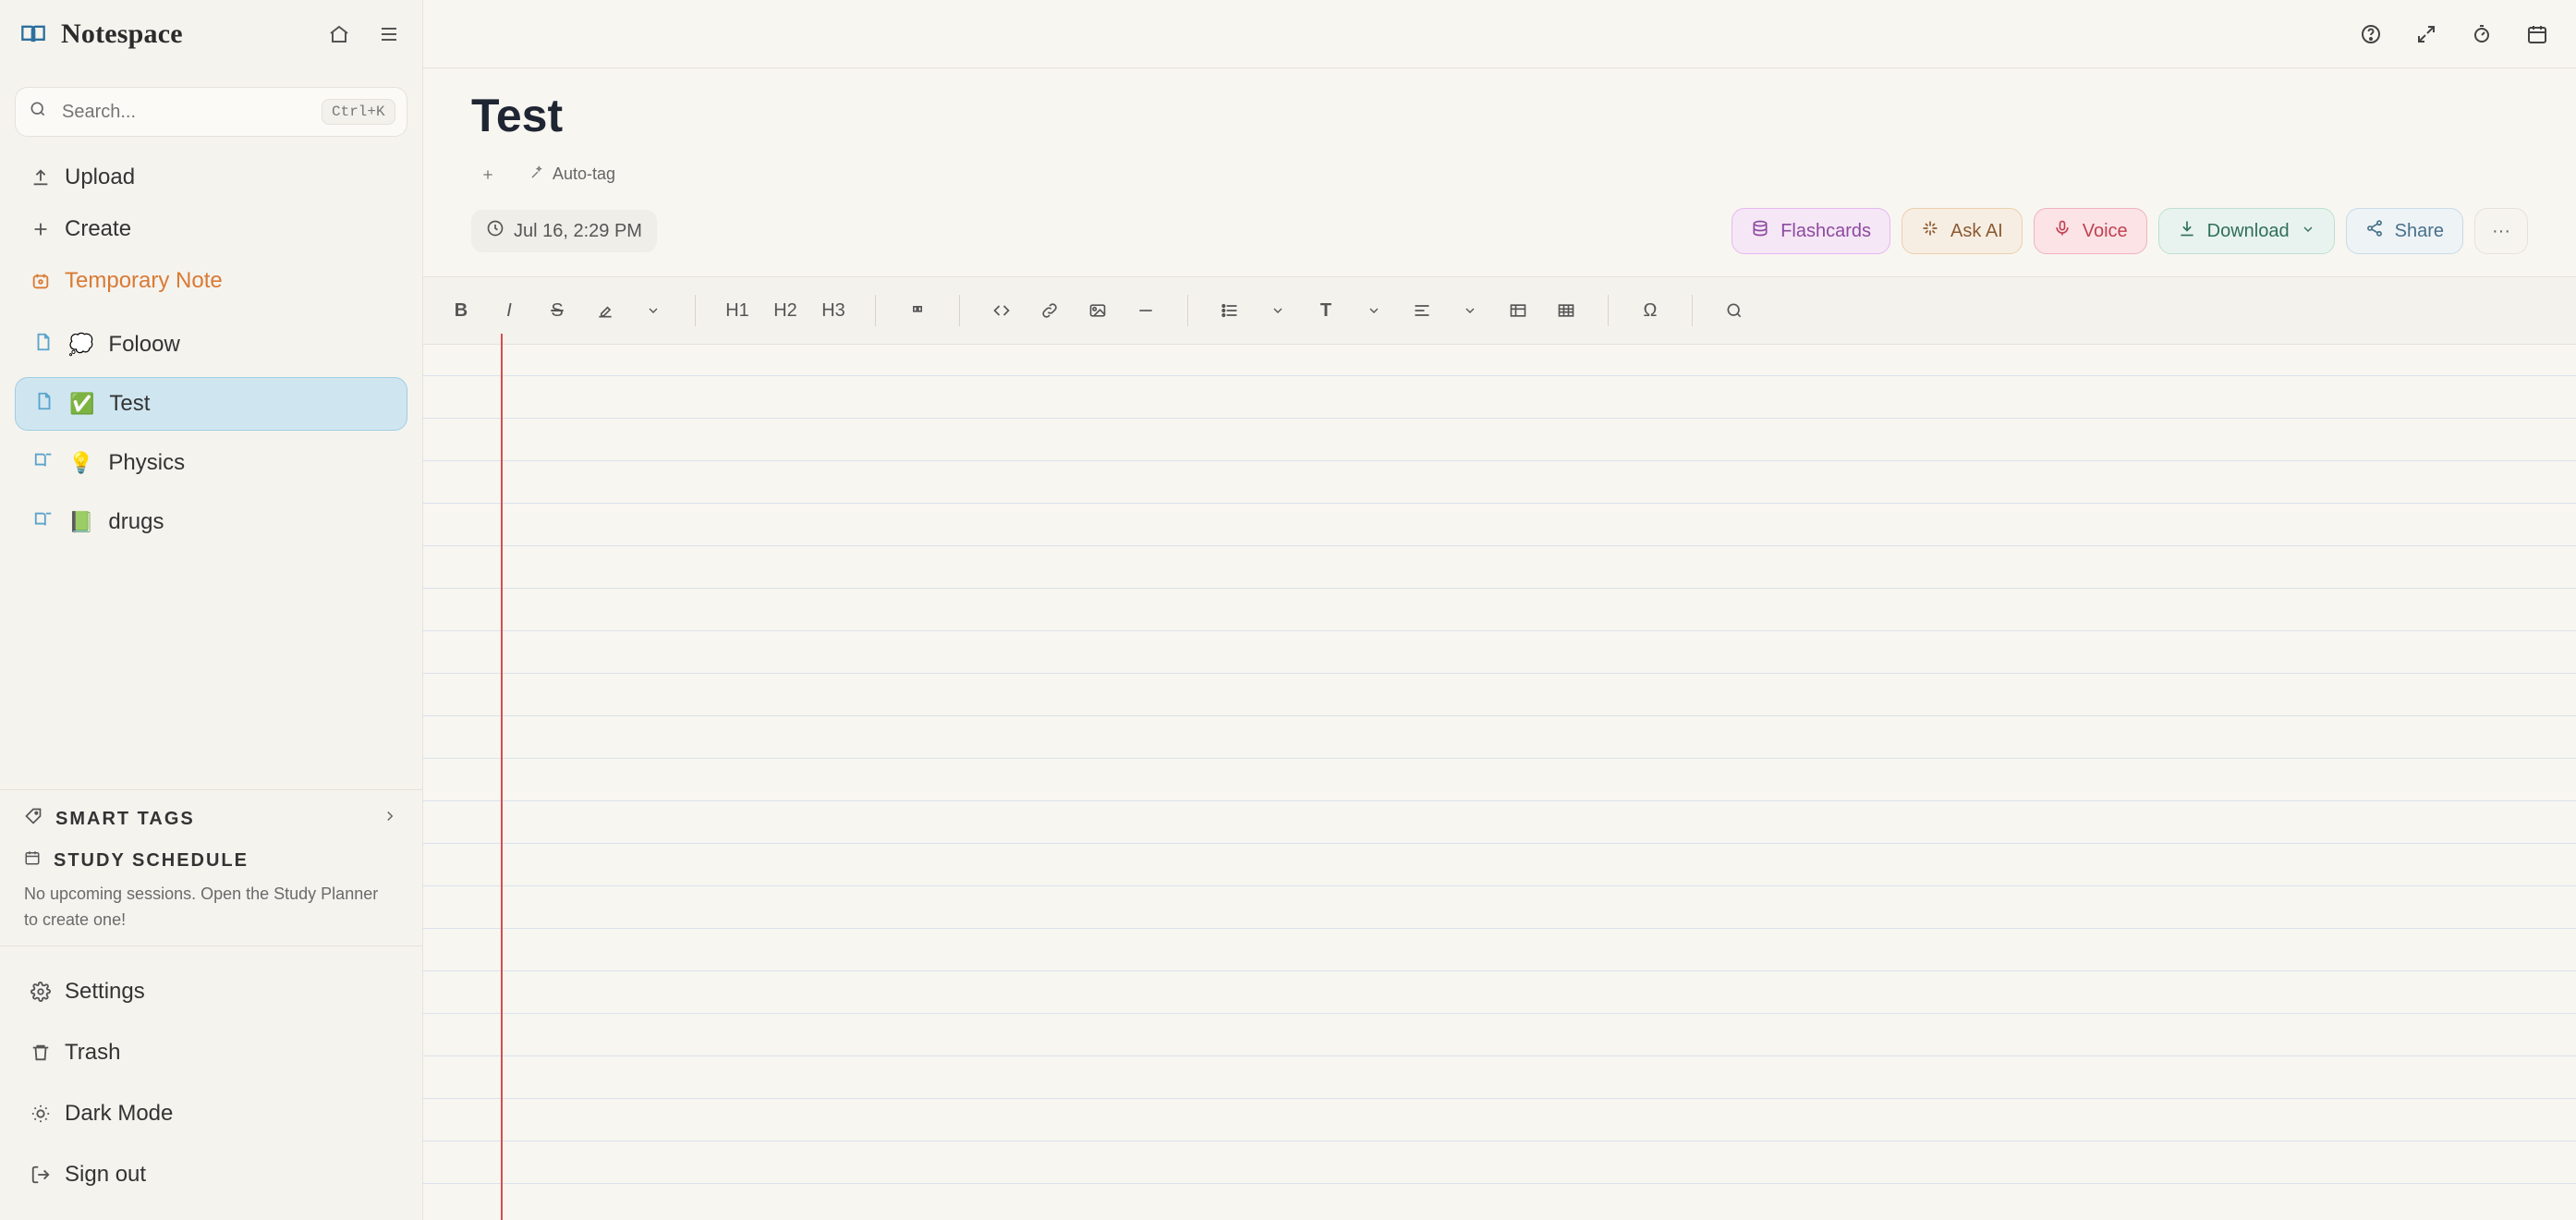  Describe the element at coordinates (2187, 231) in the screenshot. I see `download-icon` at that location.